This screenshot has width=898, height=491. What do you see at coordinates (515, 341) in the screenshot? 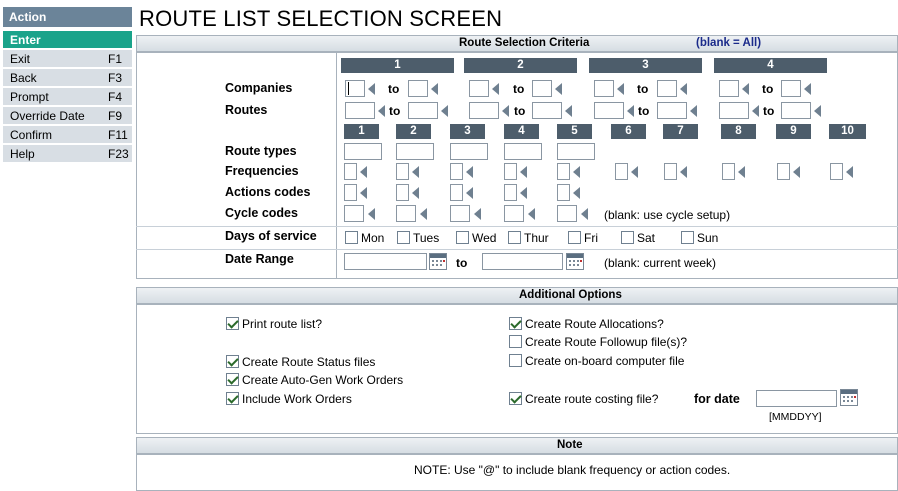
I see `create-followup-checkbox` at bounding box center [515, 341].